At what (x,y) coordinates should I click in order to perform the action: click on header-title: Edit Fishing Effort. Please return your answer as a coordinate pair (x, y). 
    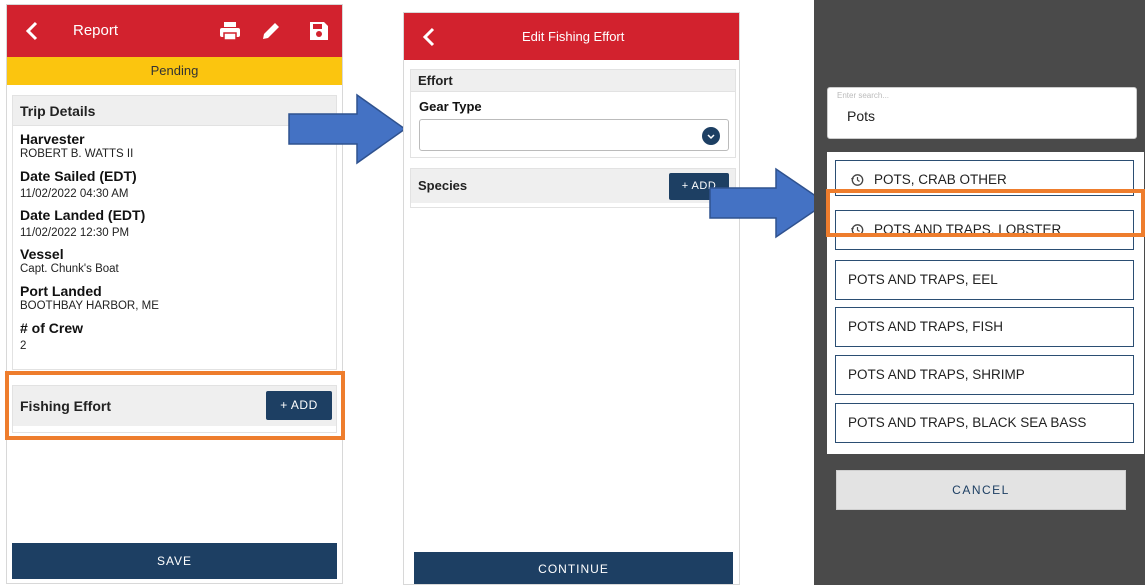
    Looking at the image, I should click on (573, 36).